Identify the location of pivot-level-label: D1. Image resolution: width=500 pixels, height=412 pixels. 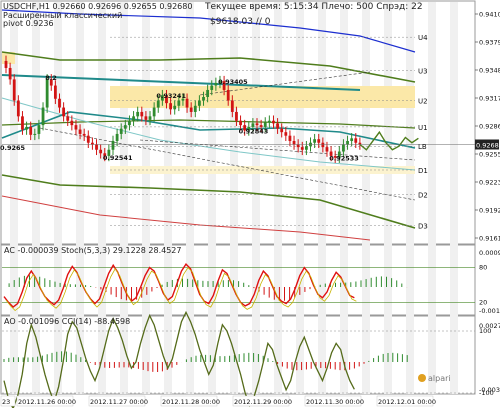
(423, 171).